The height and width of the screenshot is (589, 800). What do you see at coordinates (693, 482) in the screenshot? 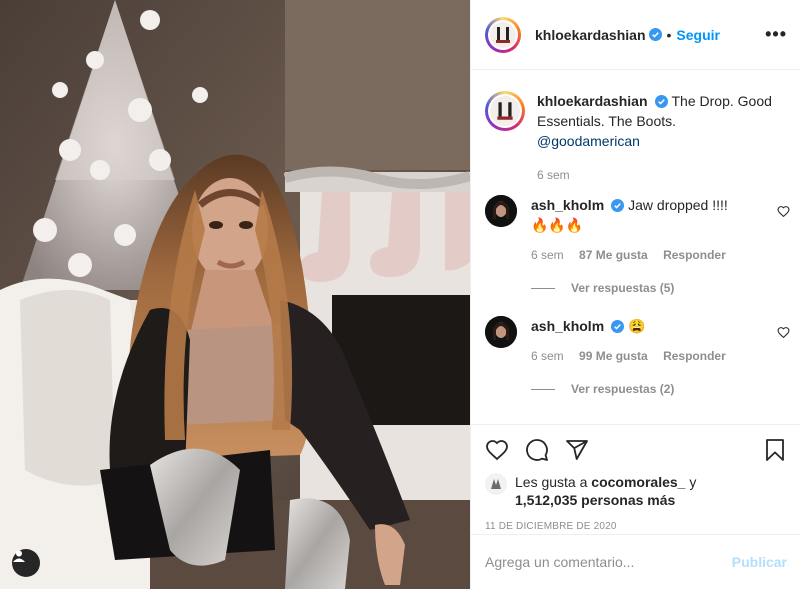
I see `likes-connector: y` at bounding box center [693, 482].